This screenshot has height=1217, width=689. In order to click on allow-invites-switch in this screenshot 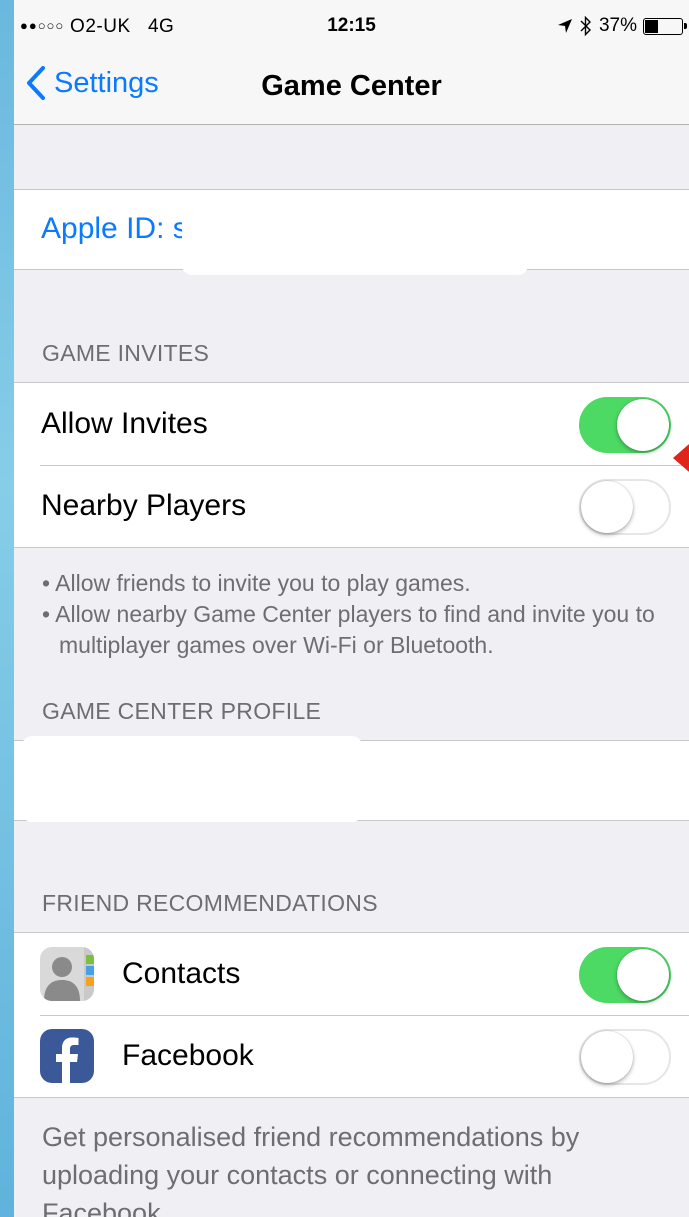, I will do `click(625, 425)`.